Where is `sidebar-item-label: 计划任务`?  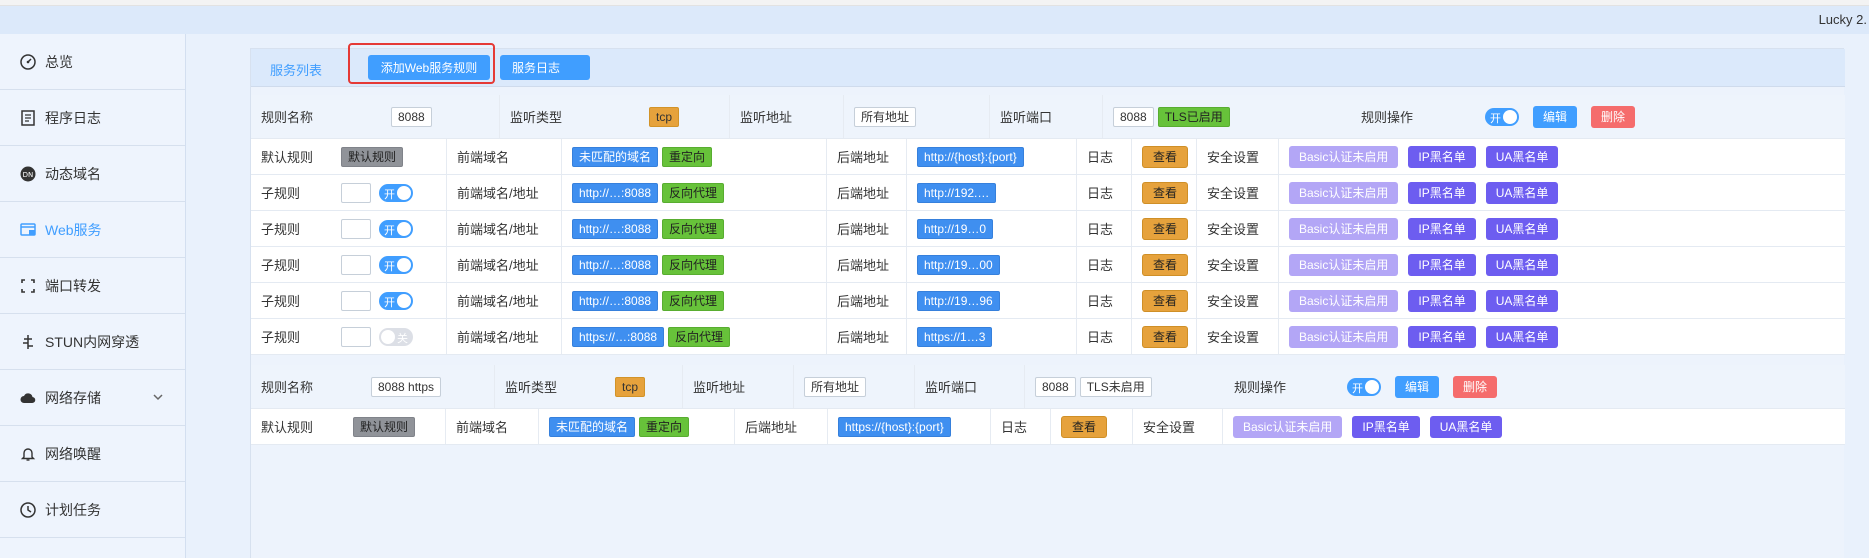
sidebar-item-label: 计划任务 is located at coordinates (73, 509).